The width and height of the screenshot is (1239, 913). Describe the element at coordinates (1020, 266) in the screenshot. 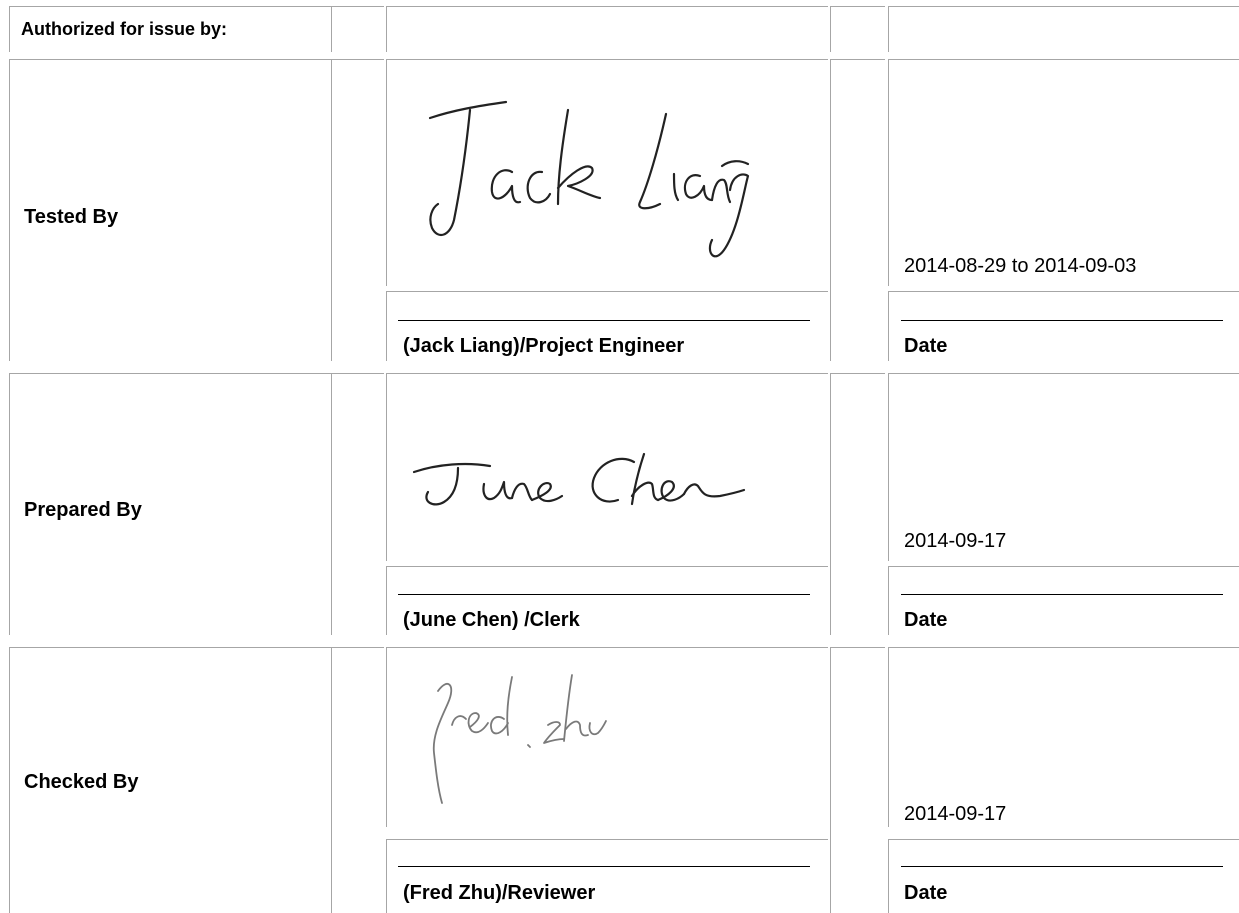

I see `row1-date-value: 2014-08-29 to 2014-09-03` at that location.